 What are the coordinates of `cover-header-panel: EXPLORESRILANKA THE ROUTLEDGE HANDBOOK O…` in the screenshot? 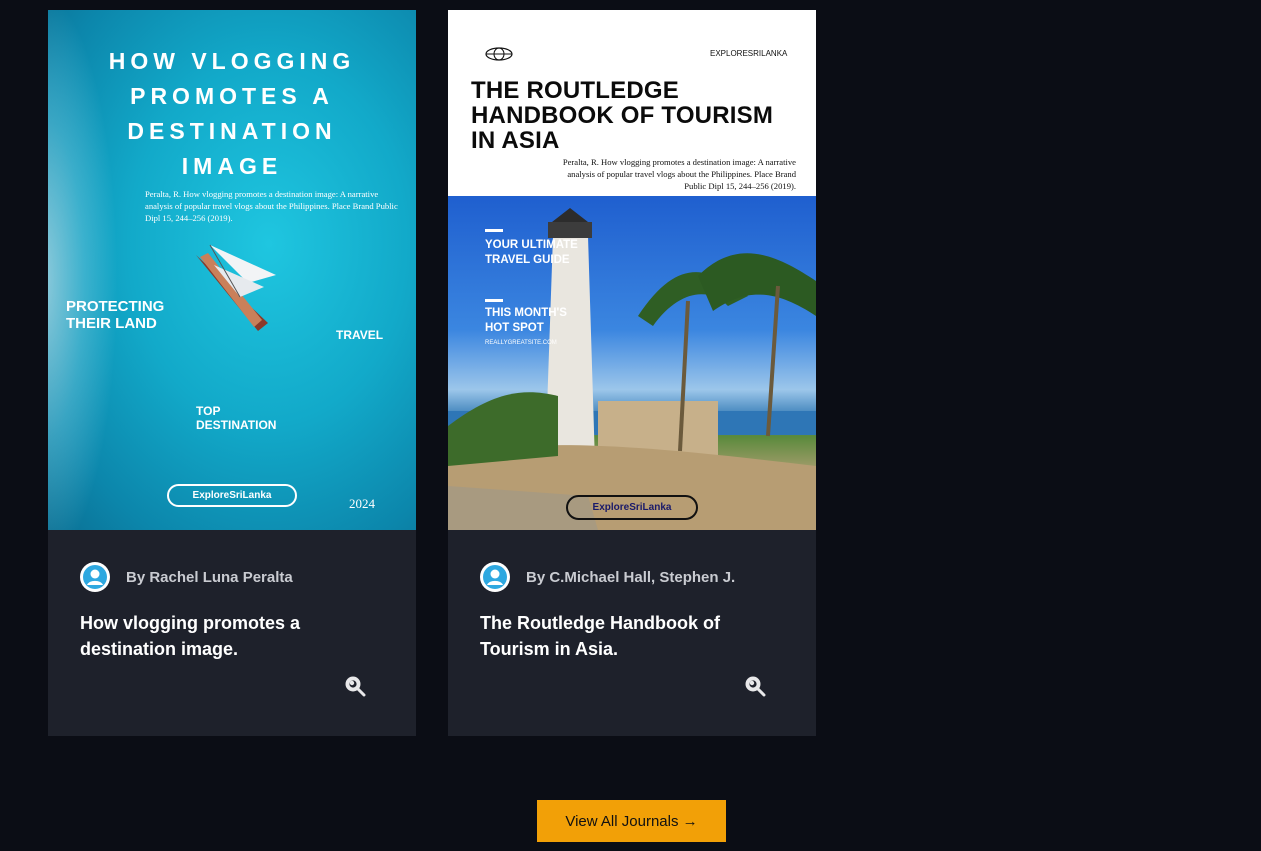 It's located at (632, 103).